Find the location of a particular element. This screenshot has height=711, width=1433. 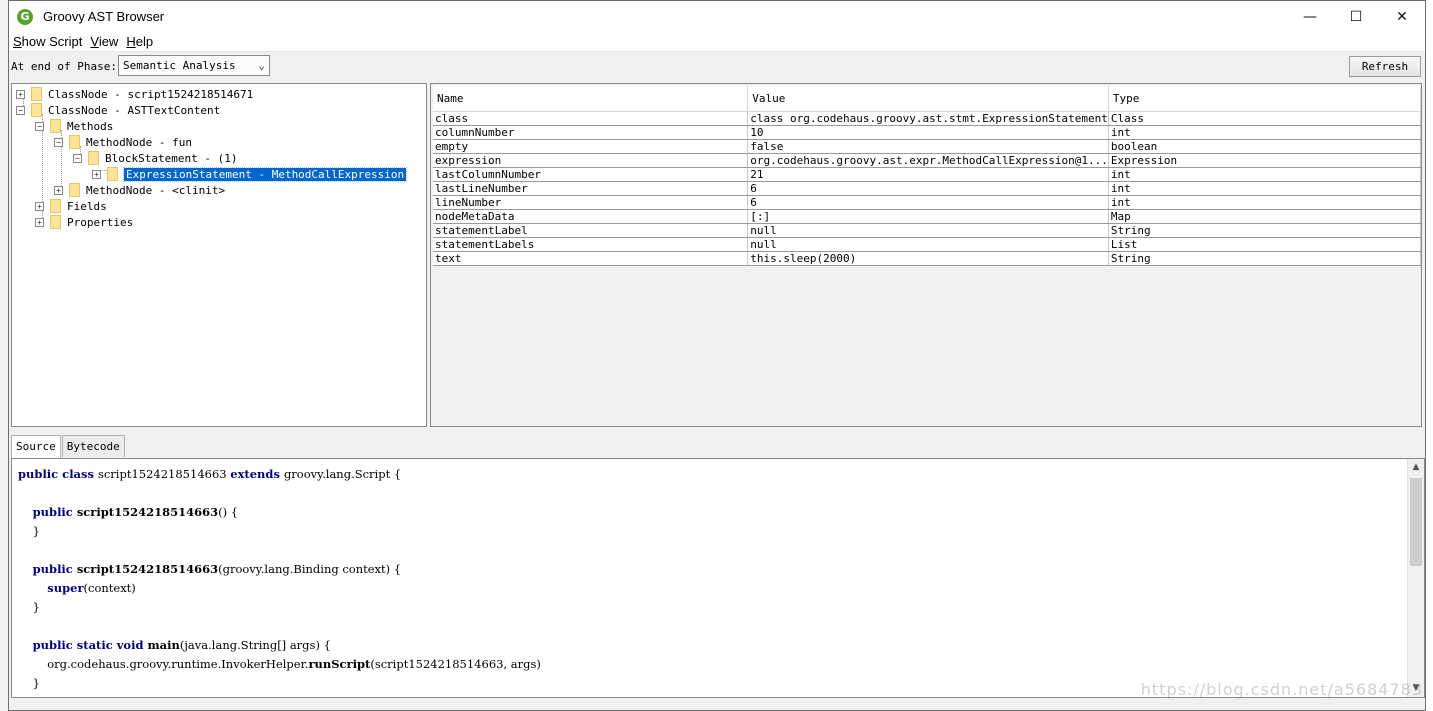

scrollbar-thumb is located at coordinates (1416, 522).